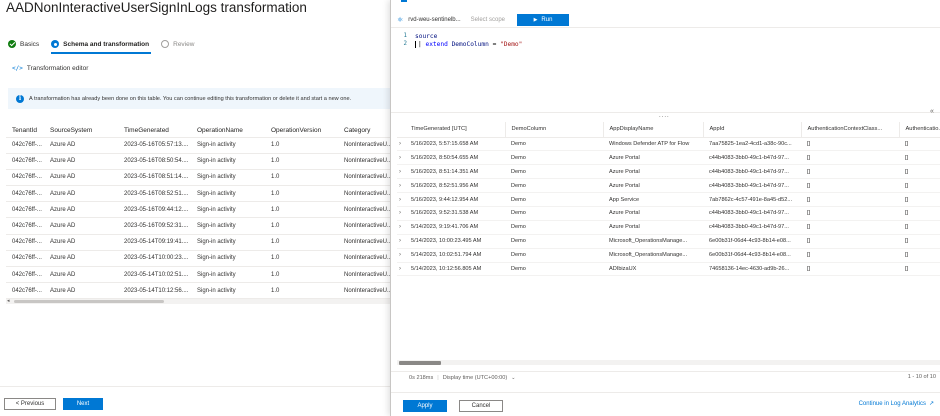 The height and width of the screenshot is (416, 940). Describe the element at coordinates (81, 130) in the screenshot. I see `column-header: SourceSystem` at that location.